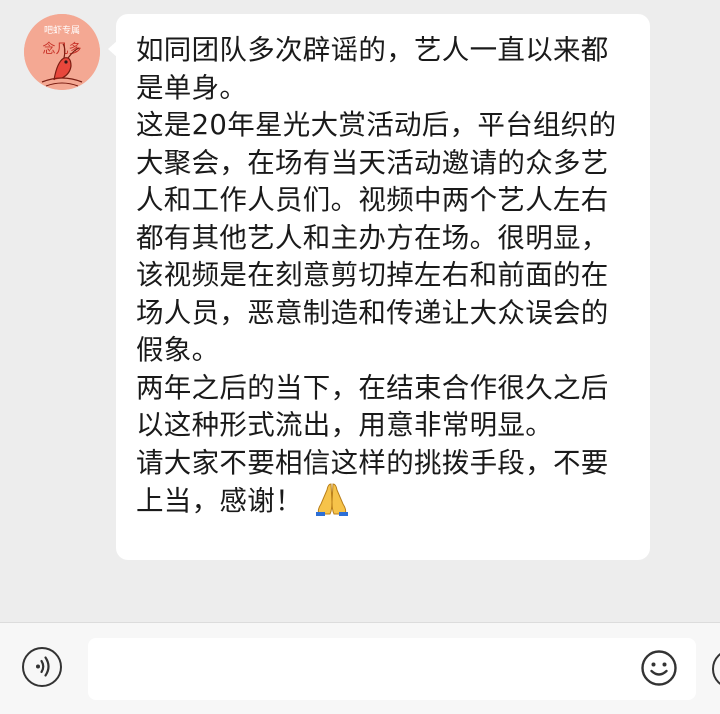 This screenshot has width=720, height=714. Describe the element at coordinates (61, 49) in the screenshot. I see `avatar-text: 念几多` at that location.